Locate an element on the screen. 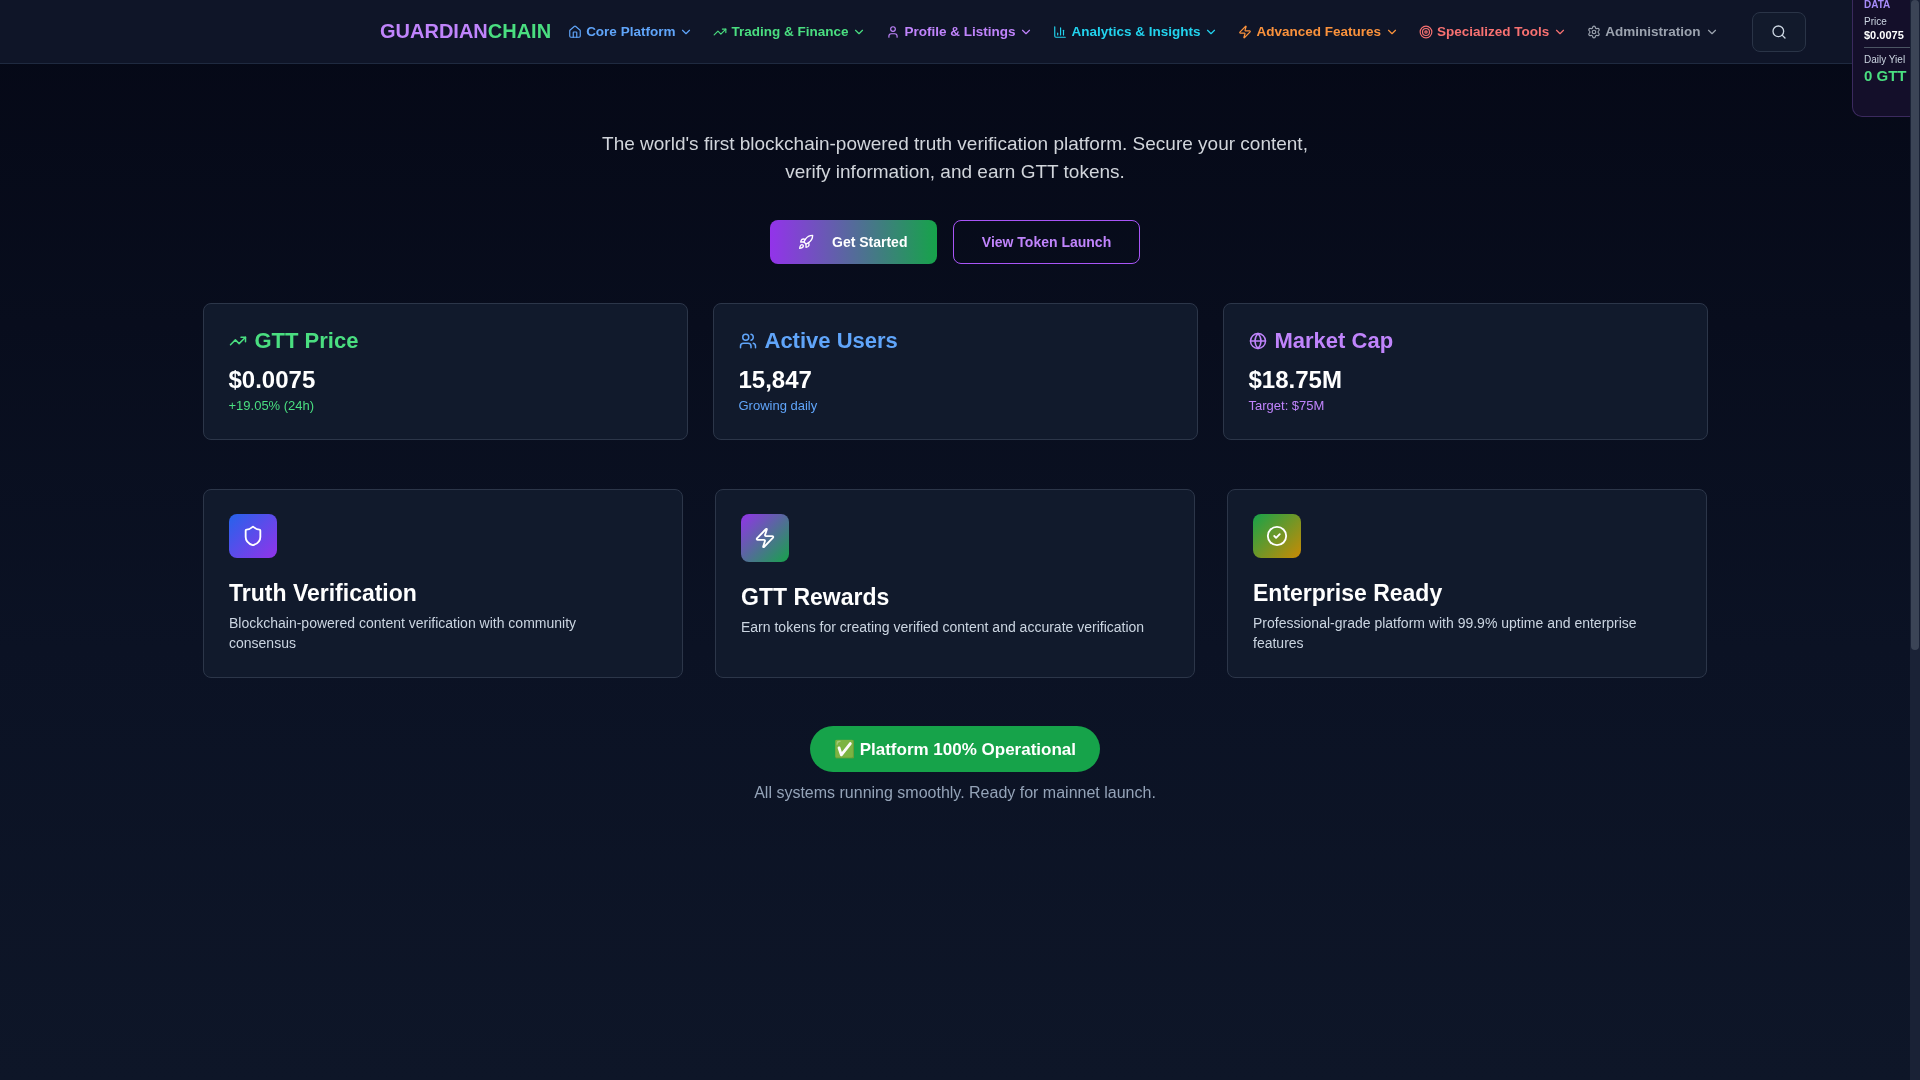  nav-menu-item: Administration is located at coordinates (1653, 31).